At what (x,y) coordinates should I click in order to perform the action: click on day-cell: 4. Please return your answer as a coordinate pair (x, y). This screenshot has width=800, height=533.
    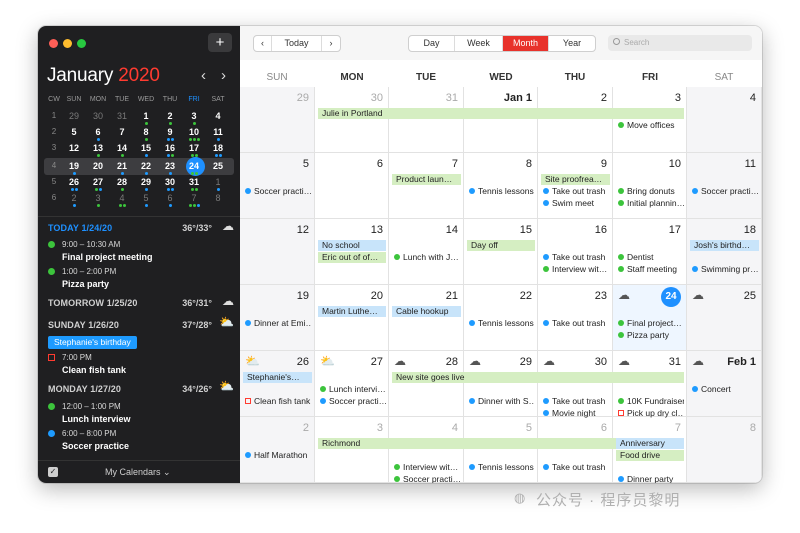
    Looking at the image, I should click on (724, 120).